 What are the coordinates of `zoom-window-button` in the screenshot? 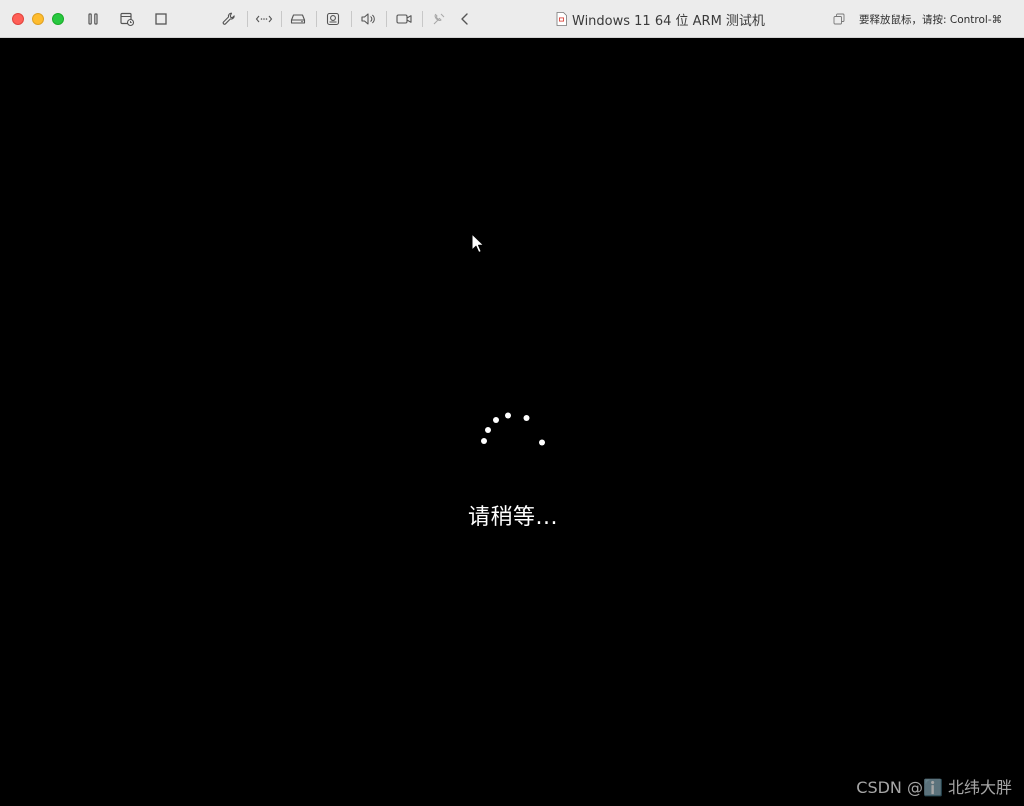 It's located at (58, 19).